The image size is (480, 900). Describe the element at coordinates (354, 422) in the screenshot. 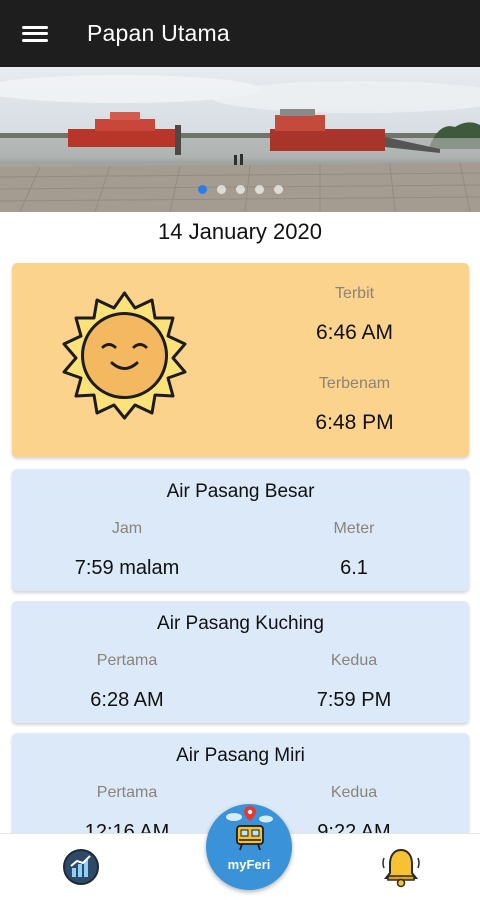

I see `sunset-time: 6:48 PM` at that location.